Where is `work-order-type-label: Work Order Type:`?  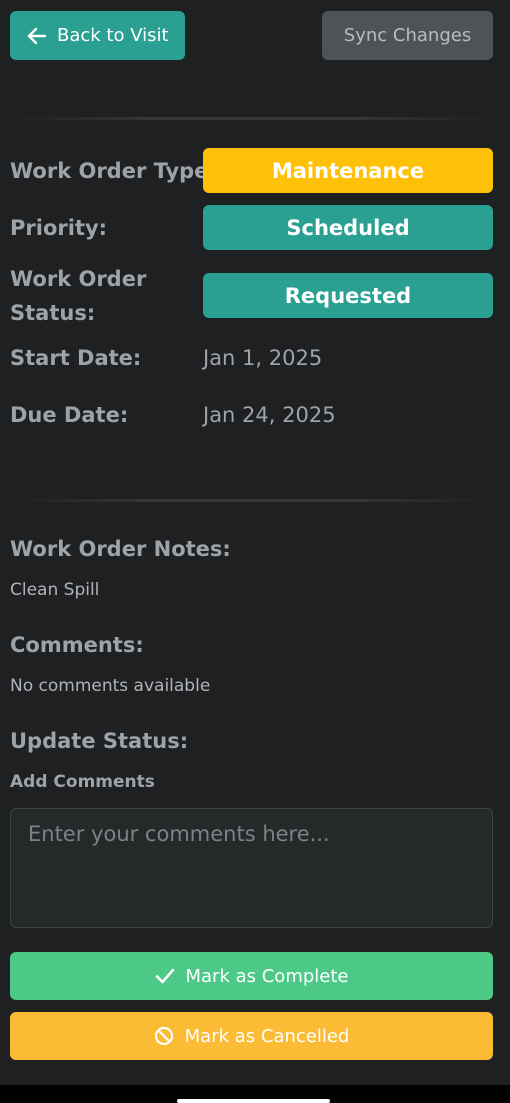
work-order-type-label: Work Order Type: is located at coordinates (113, 171).